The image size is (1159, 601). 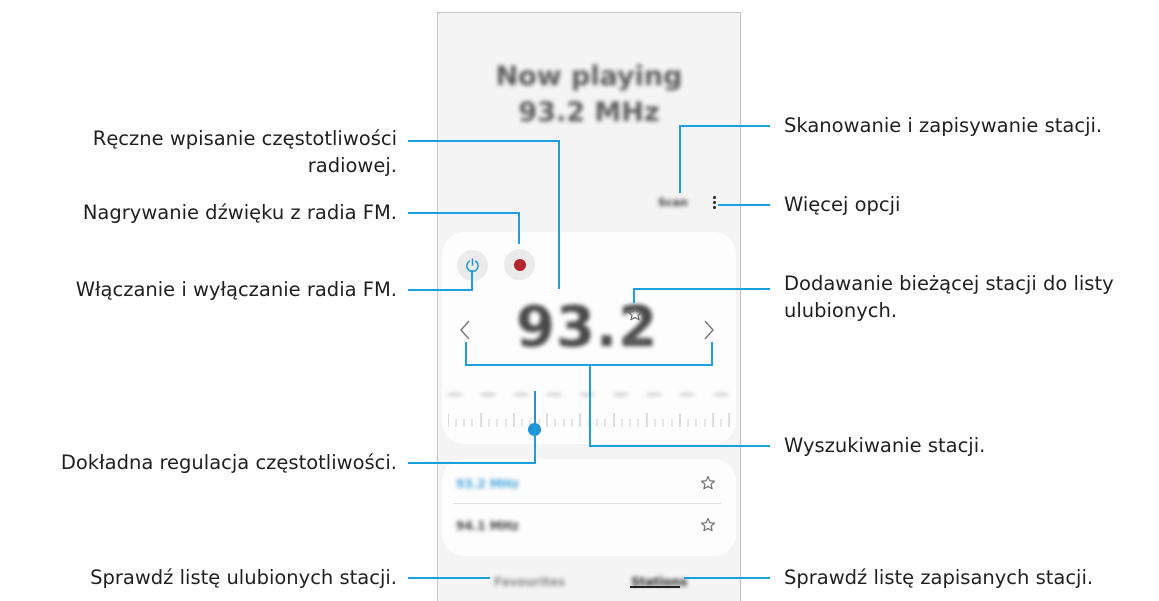 I want to click on now-playing-frequency: 93.2 MHz, so click(x=589, y=112).